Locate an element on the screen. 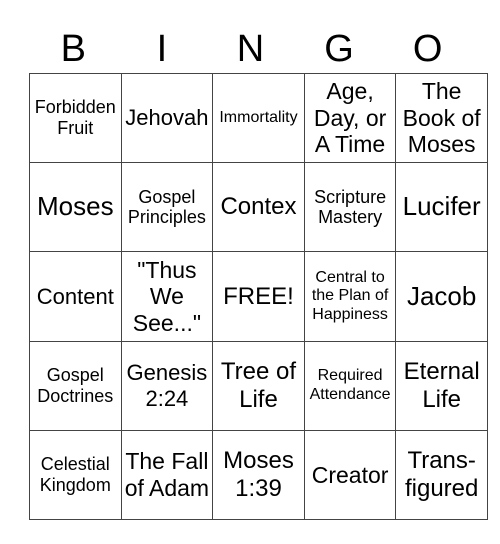 The image size is (500, 544). card-cell: "Thus We See..." is located at coordinates (167, 296).